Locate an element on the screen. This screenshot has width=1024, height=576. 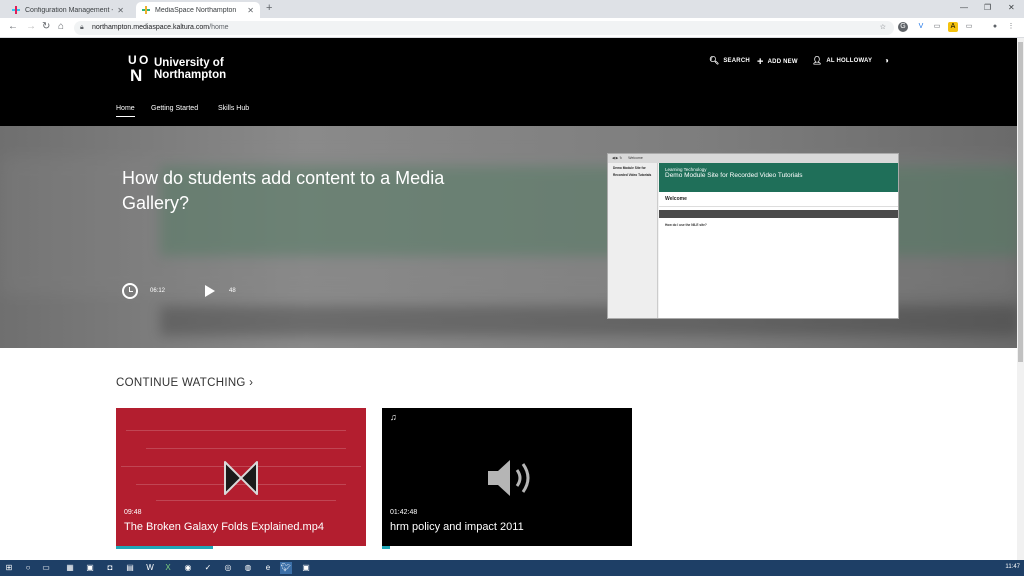
preview-toolbar is located at coordinates (778, 214).